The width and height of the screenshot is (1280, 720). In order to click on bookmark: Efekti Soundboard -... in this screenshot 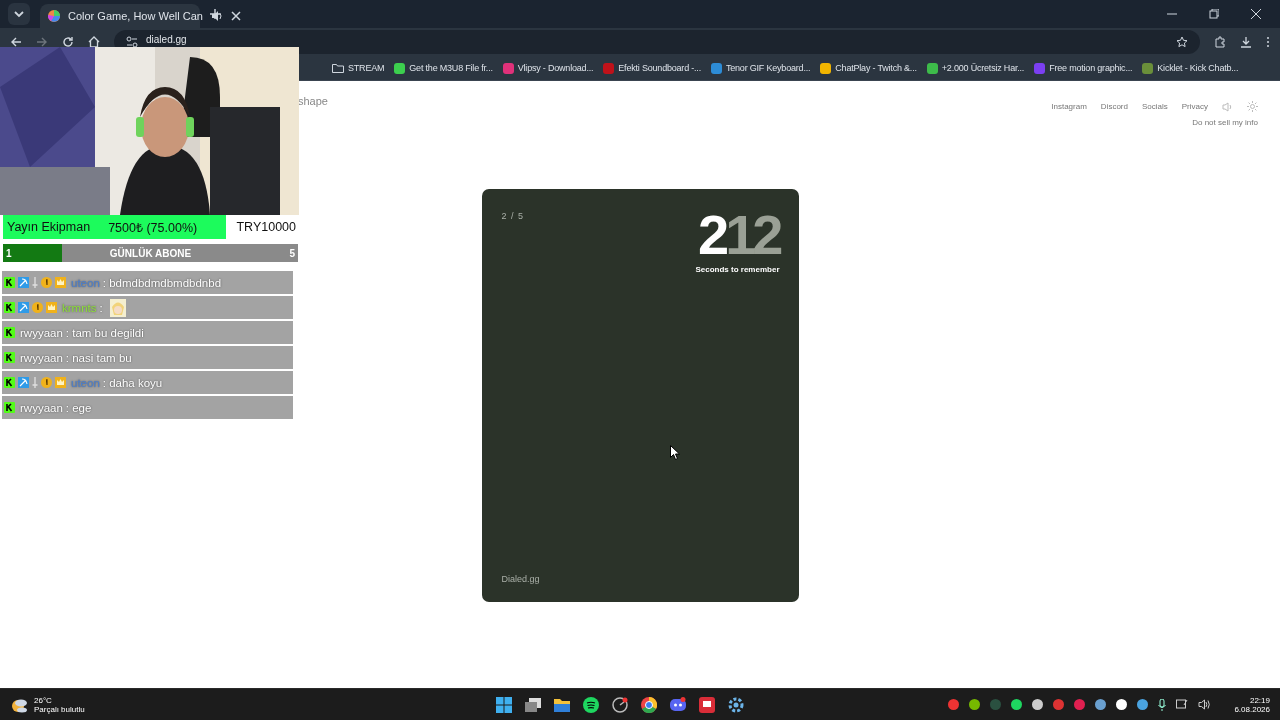, I will do `click(652, 68)`.